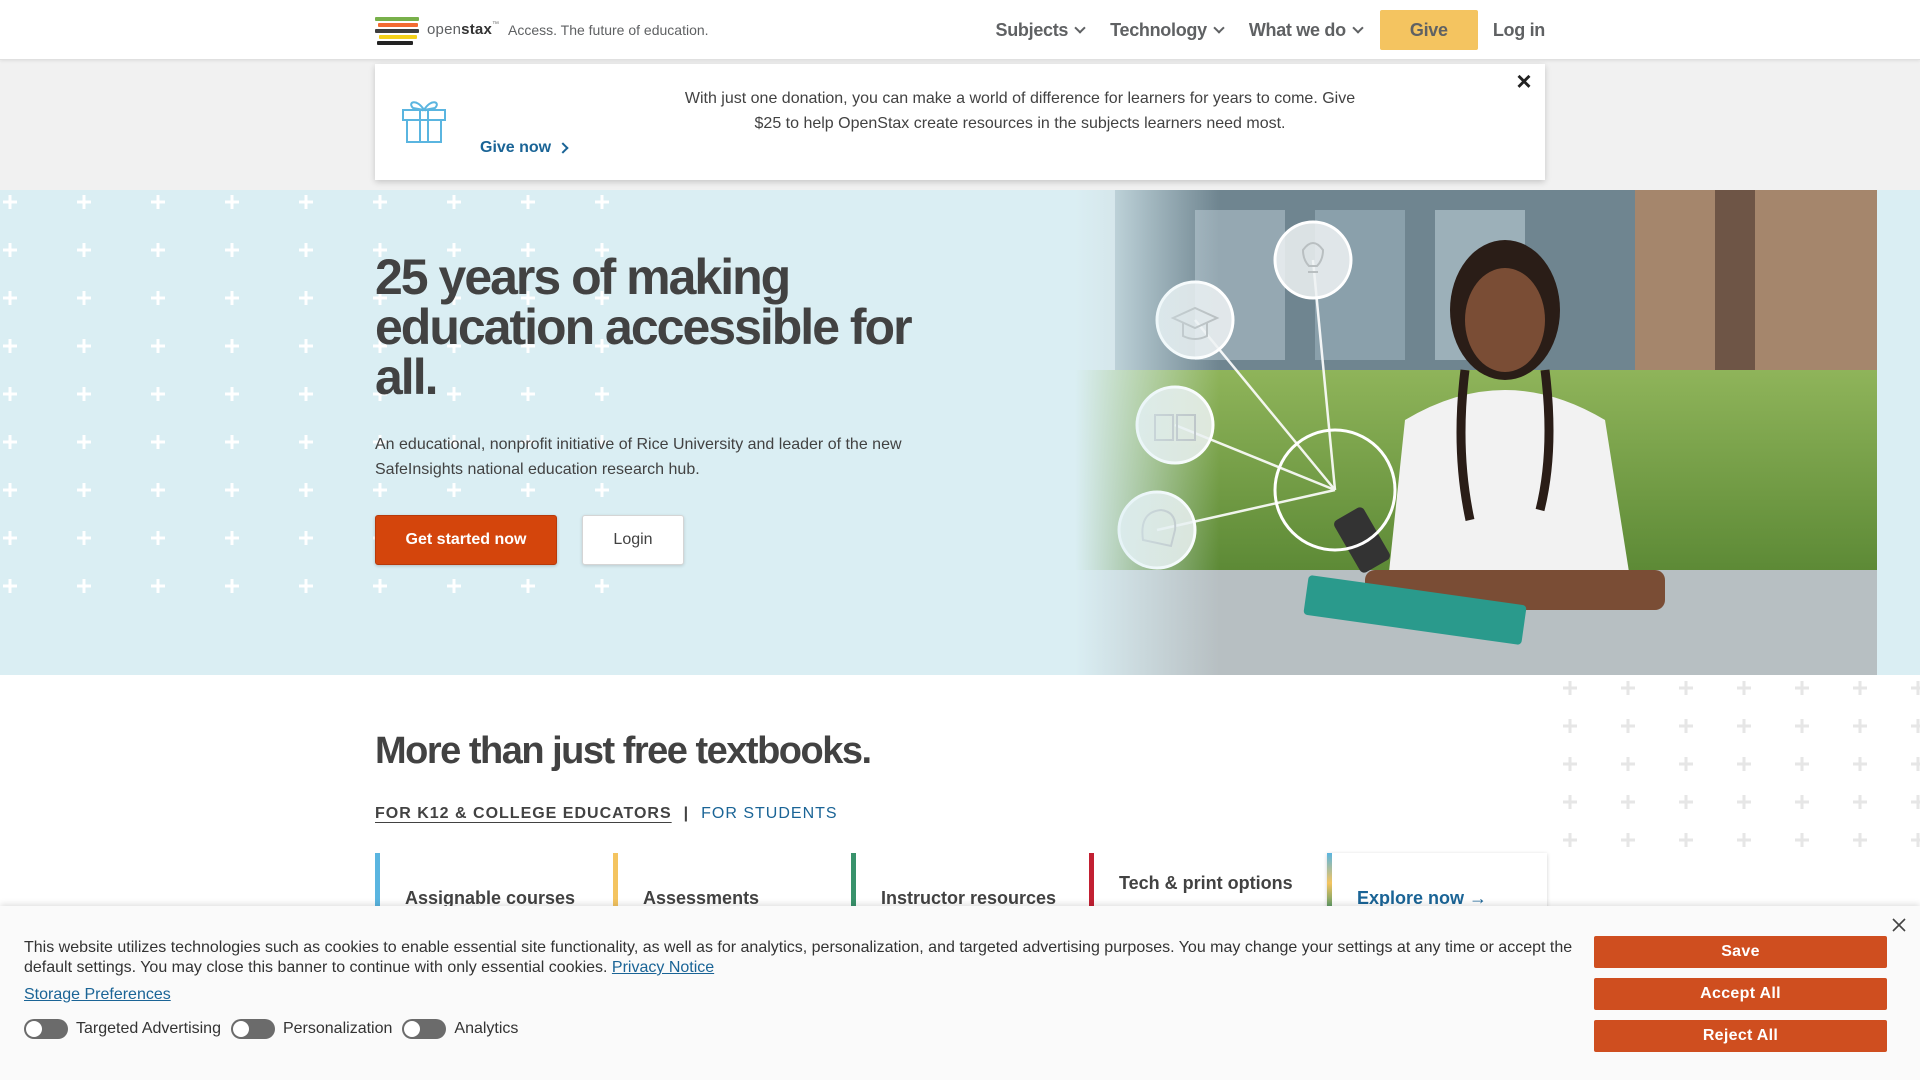 The width and height of the screenshot is (1920, 1080). What do you see at coordinates (1041, 30) in the screenshot?
I see `nav-subjects: Subjects` at bounding box center [1041, 30].